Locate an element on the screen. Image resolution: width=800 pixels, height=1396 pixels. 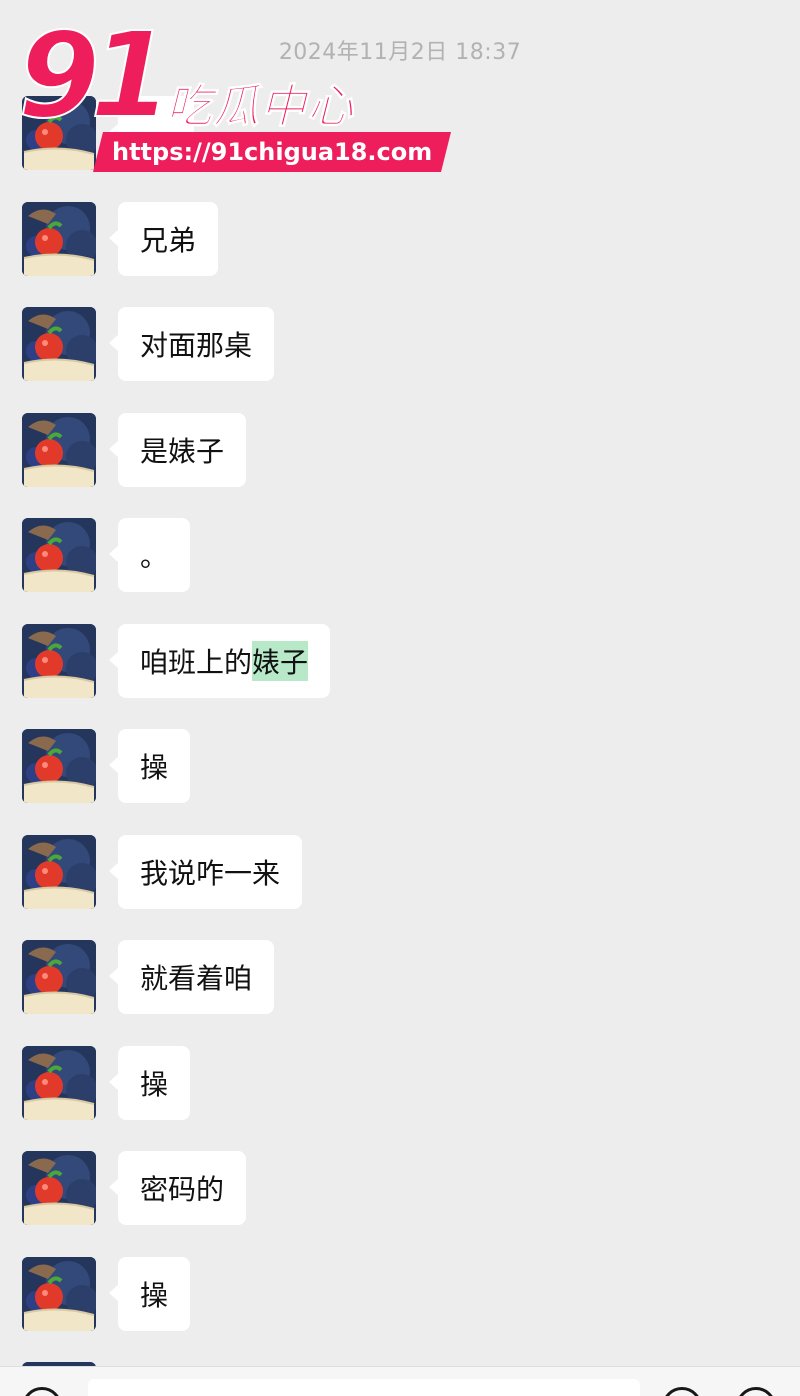
message-input is located at coordinates (364, 1387).